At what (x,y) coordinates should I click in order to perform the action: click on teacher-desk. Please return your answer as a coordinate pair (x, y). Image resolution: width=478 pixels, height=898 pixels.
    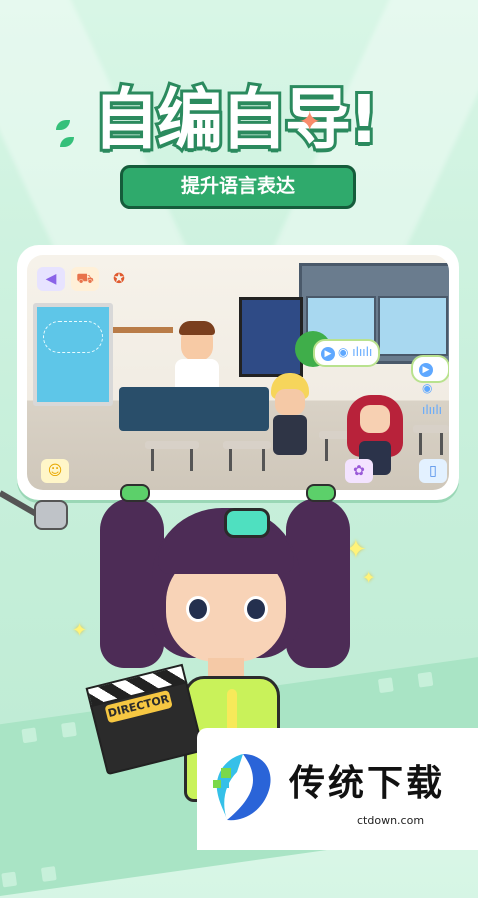
    Looking at the image, I should click on (194, 409).